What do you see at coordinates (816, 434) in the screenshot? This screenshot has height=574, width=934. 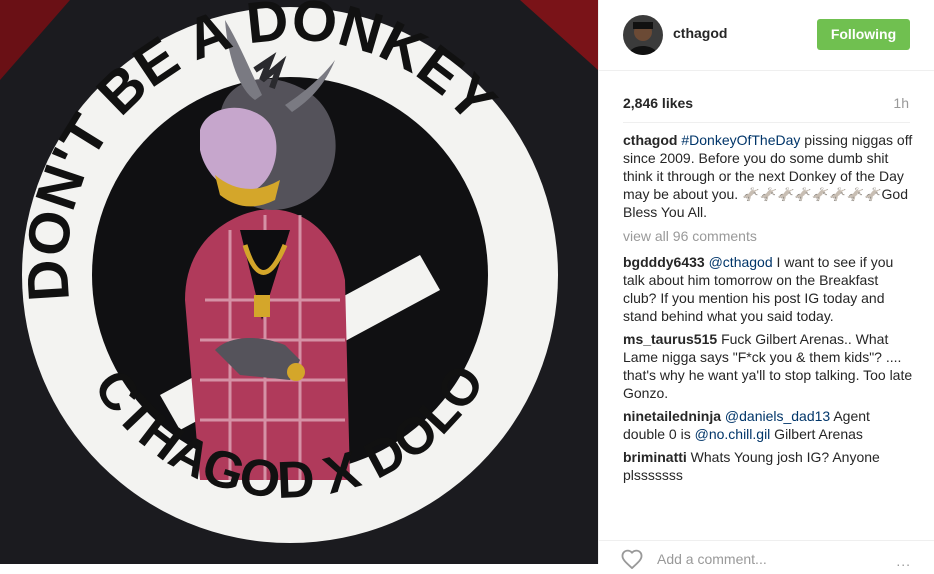 I see `comment-text: Gilbert Arenas` at bounding box center [816, 434].